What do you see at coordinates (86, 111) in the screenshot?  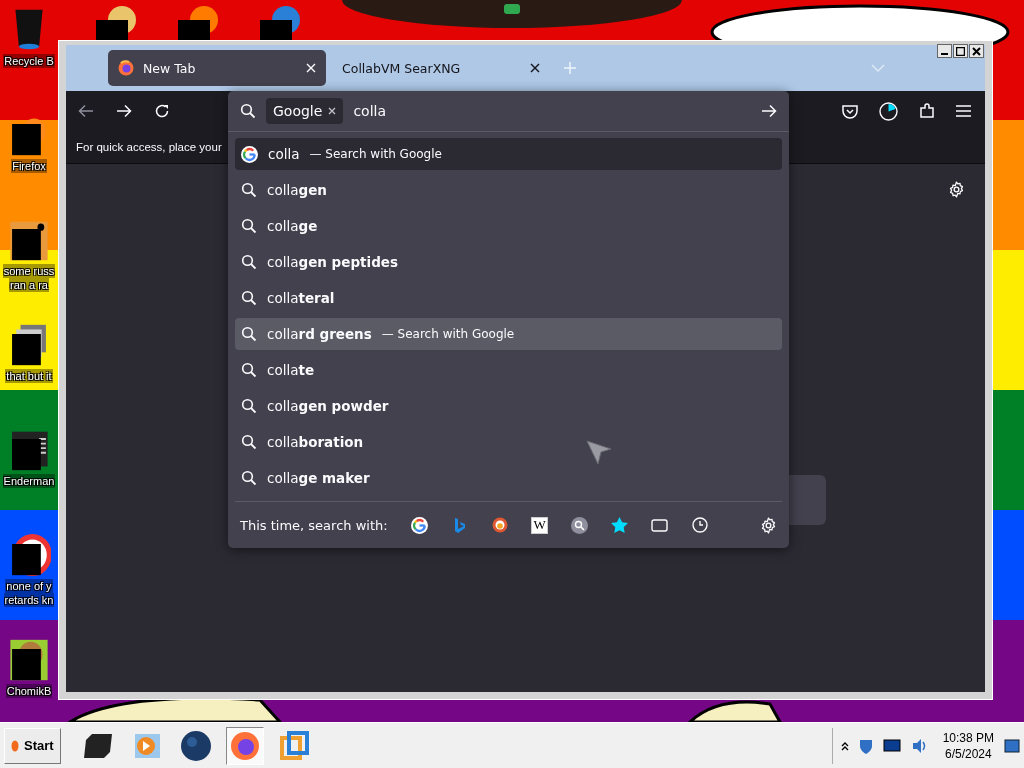 I see `back-icon` at bounding box center [86, 111].